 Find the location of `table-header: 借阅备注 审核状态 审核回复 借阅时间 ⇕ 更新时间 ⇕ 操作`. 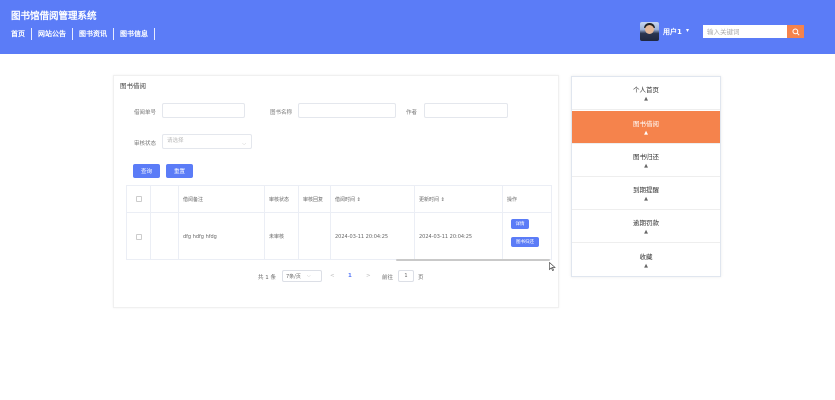

table-header: 借阅备注 审核状态 审核回复 借阅时间 ⇕ 更新时间 ⇕ 操作 is located at coordinates (339, 199).